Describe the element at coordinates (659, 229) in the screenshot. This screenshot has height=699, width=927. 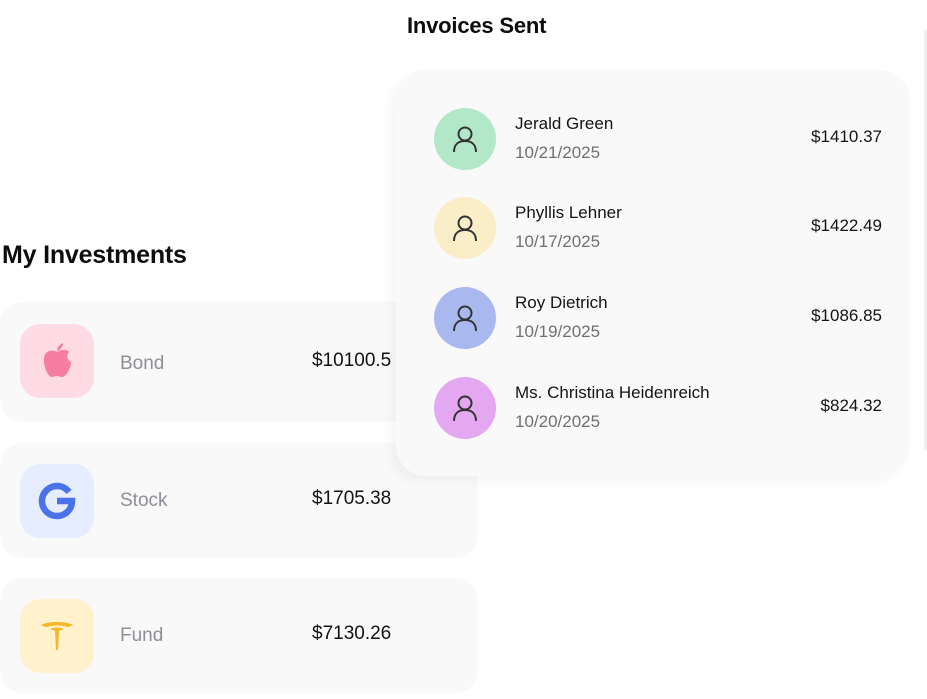
I see `invoice-row-phyllis-lehner: Phyllis Lehner 10/17/2025 $1422.49` at that location.